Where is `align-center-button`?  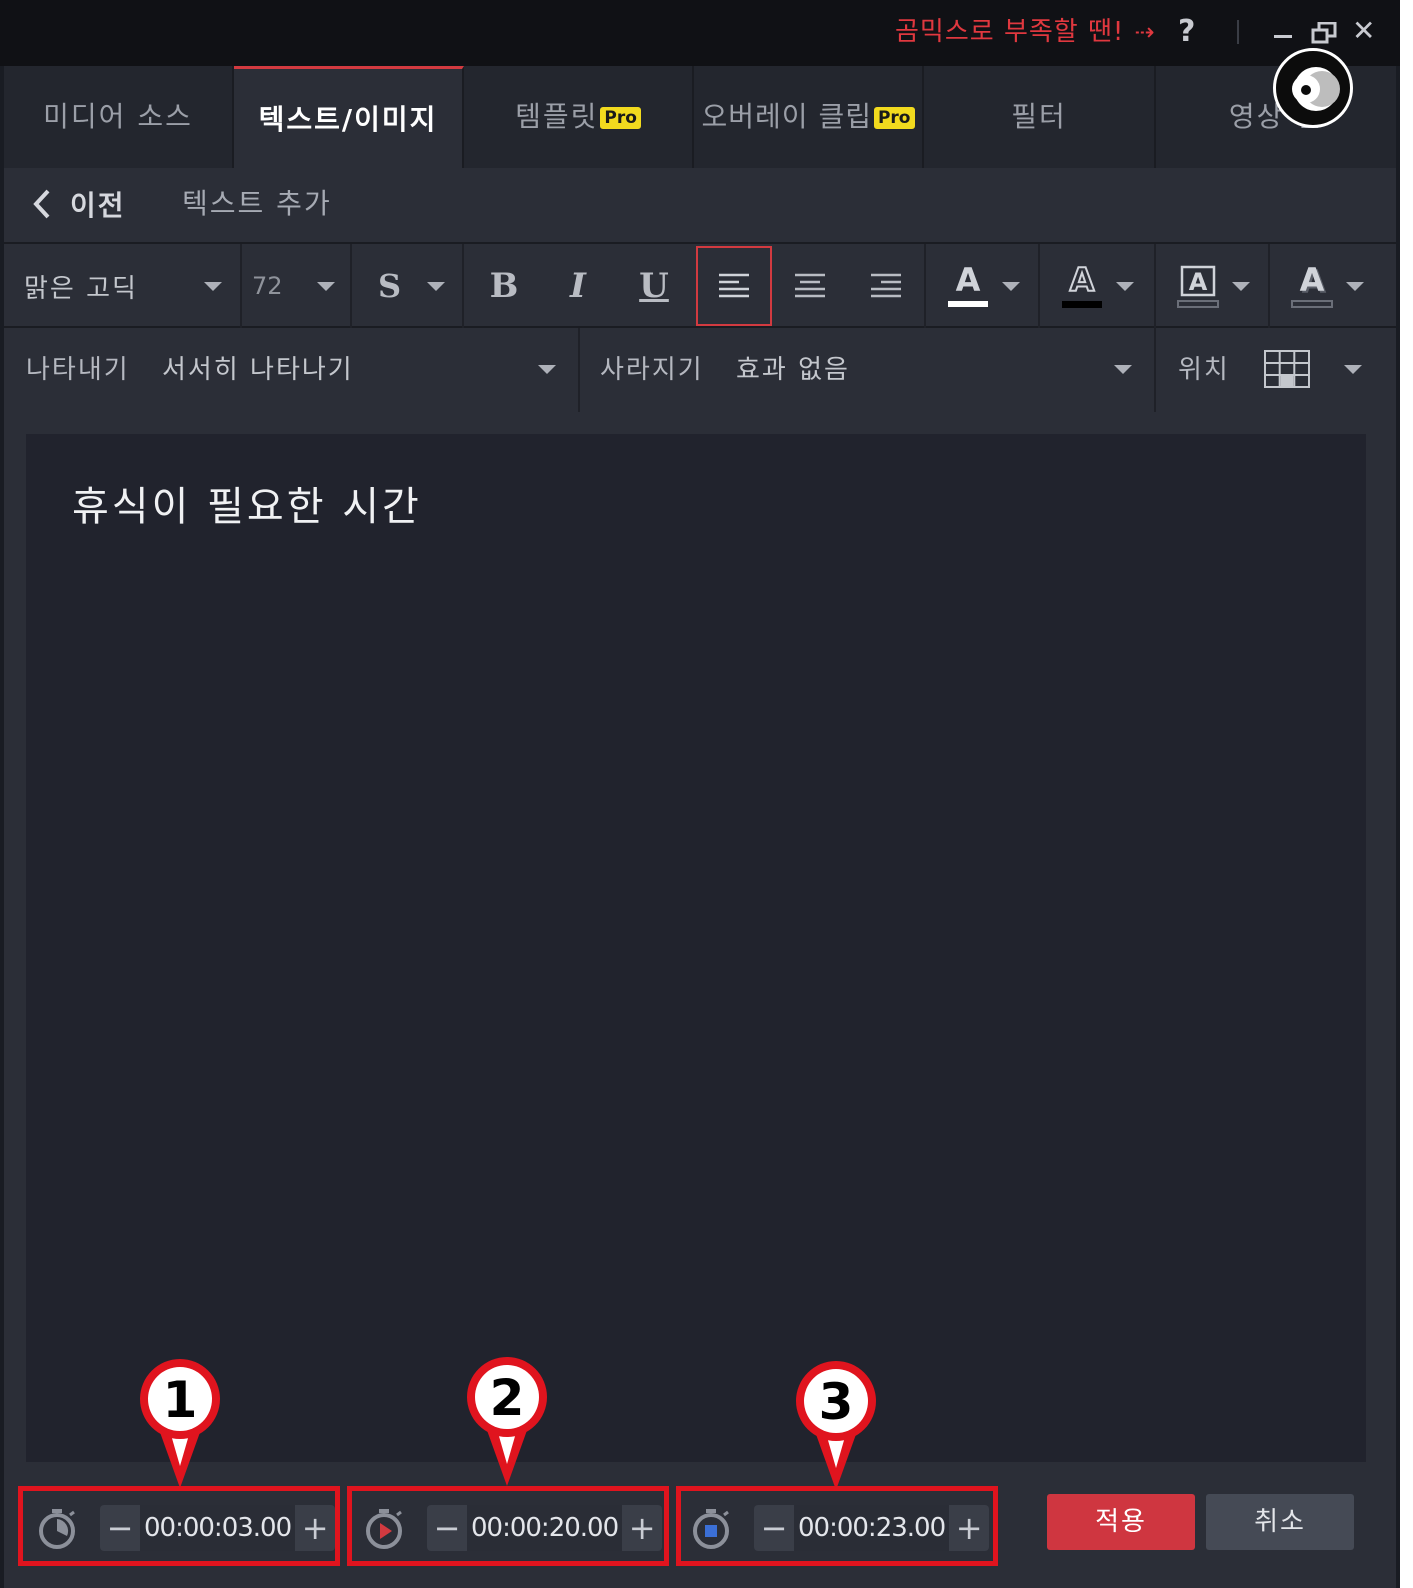
align-center-button is located at coordinates (810, 286).